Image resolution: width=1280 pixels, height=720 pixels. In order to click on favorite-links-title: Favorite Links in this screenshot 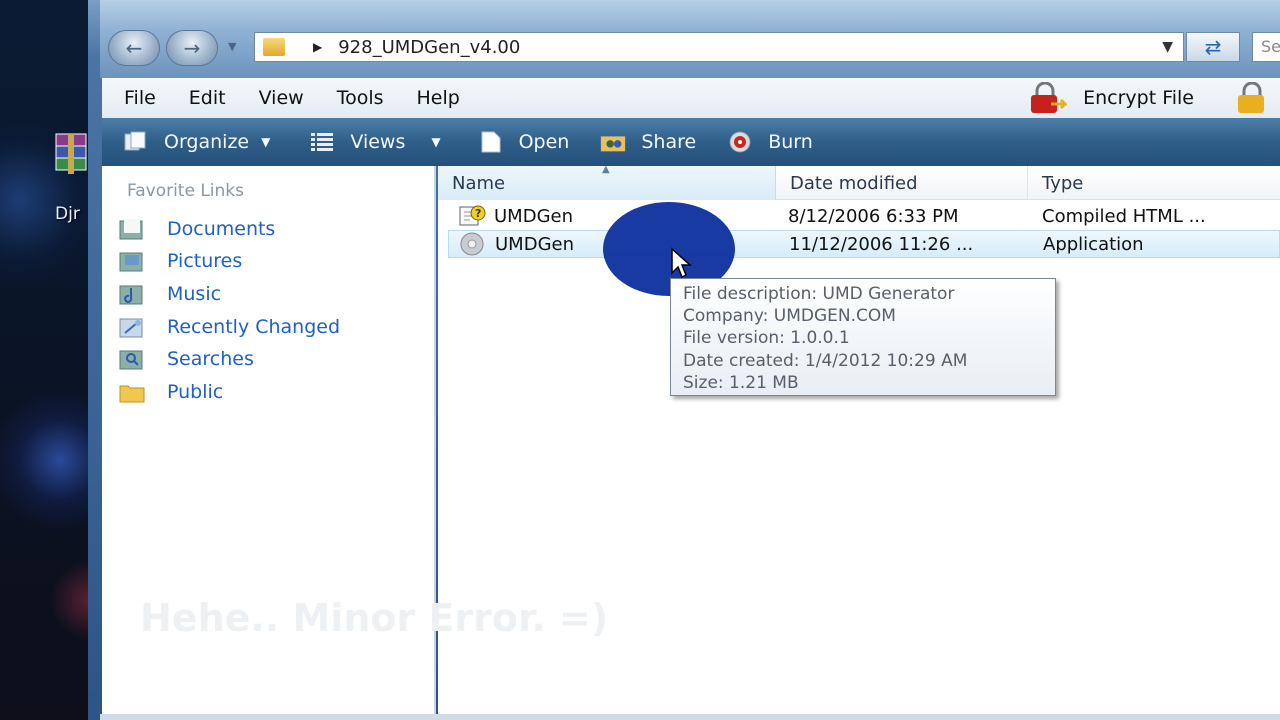, I will do `click(186, 191)`.